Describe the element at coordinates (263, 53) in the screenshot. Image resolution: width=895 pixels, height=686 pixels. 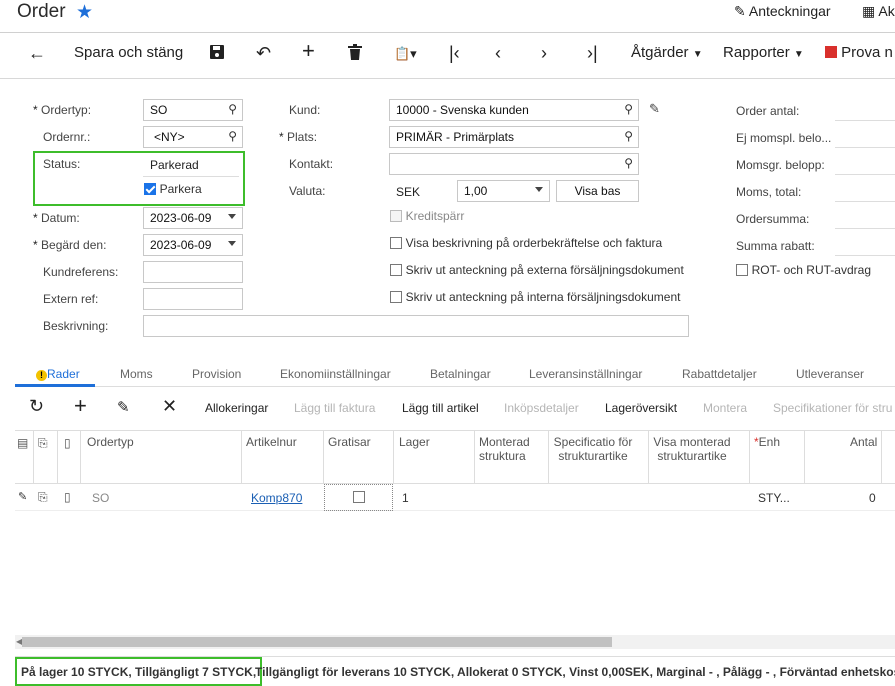
I see `undo-icon: ↶` at that location.